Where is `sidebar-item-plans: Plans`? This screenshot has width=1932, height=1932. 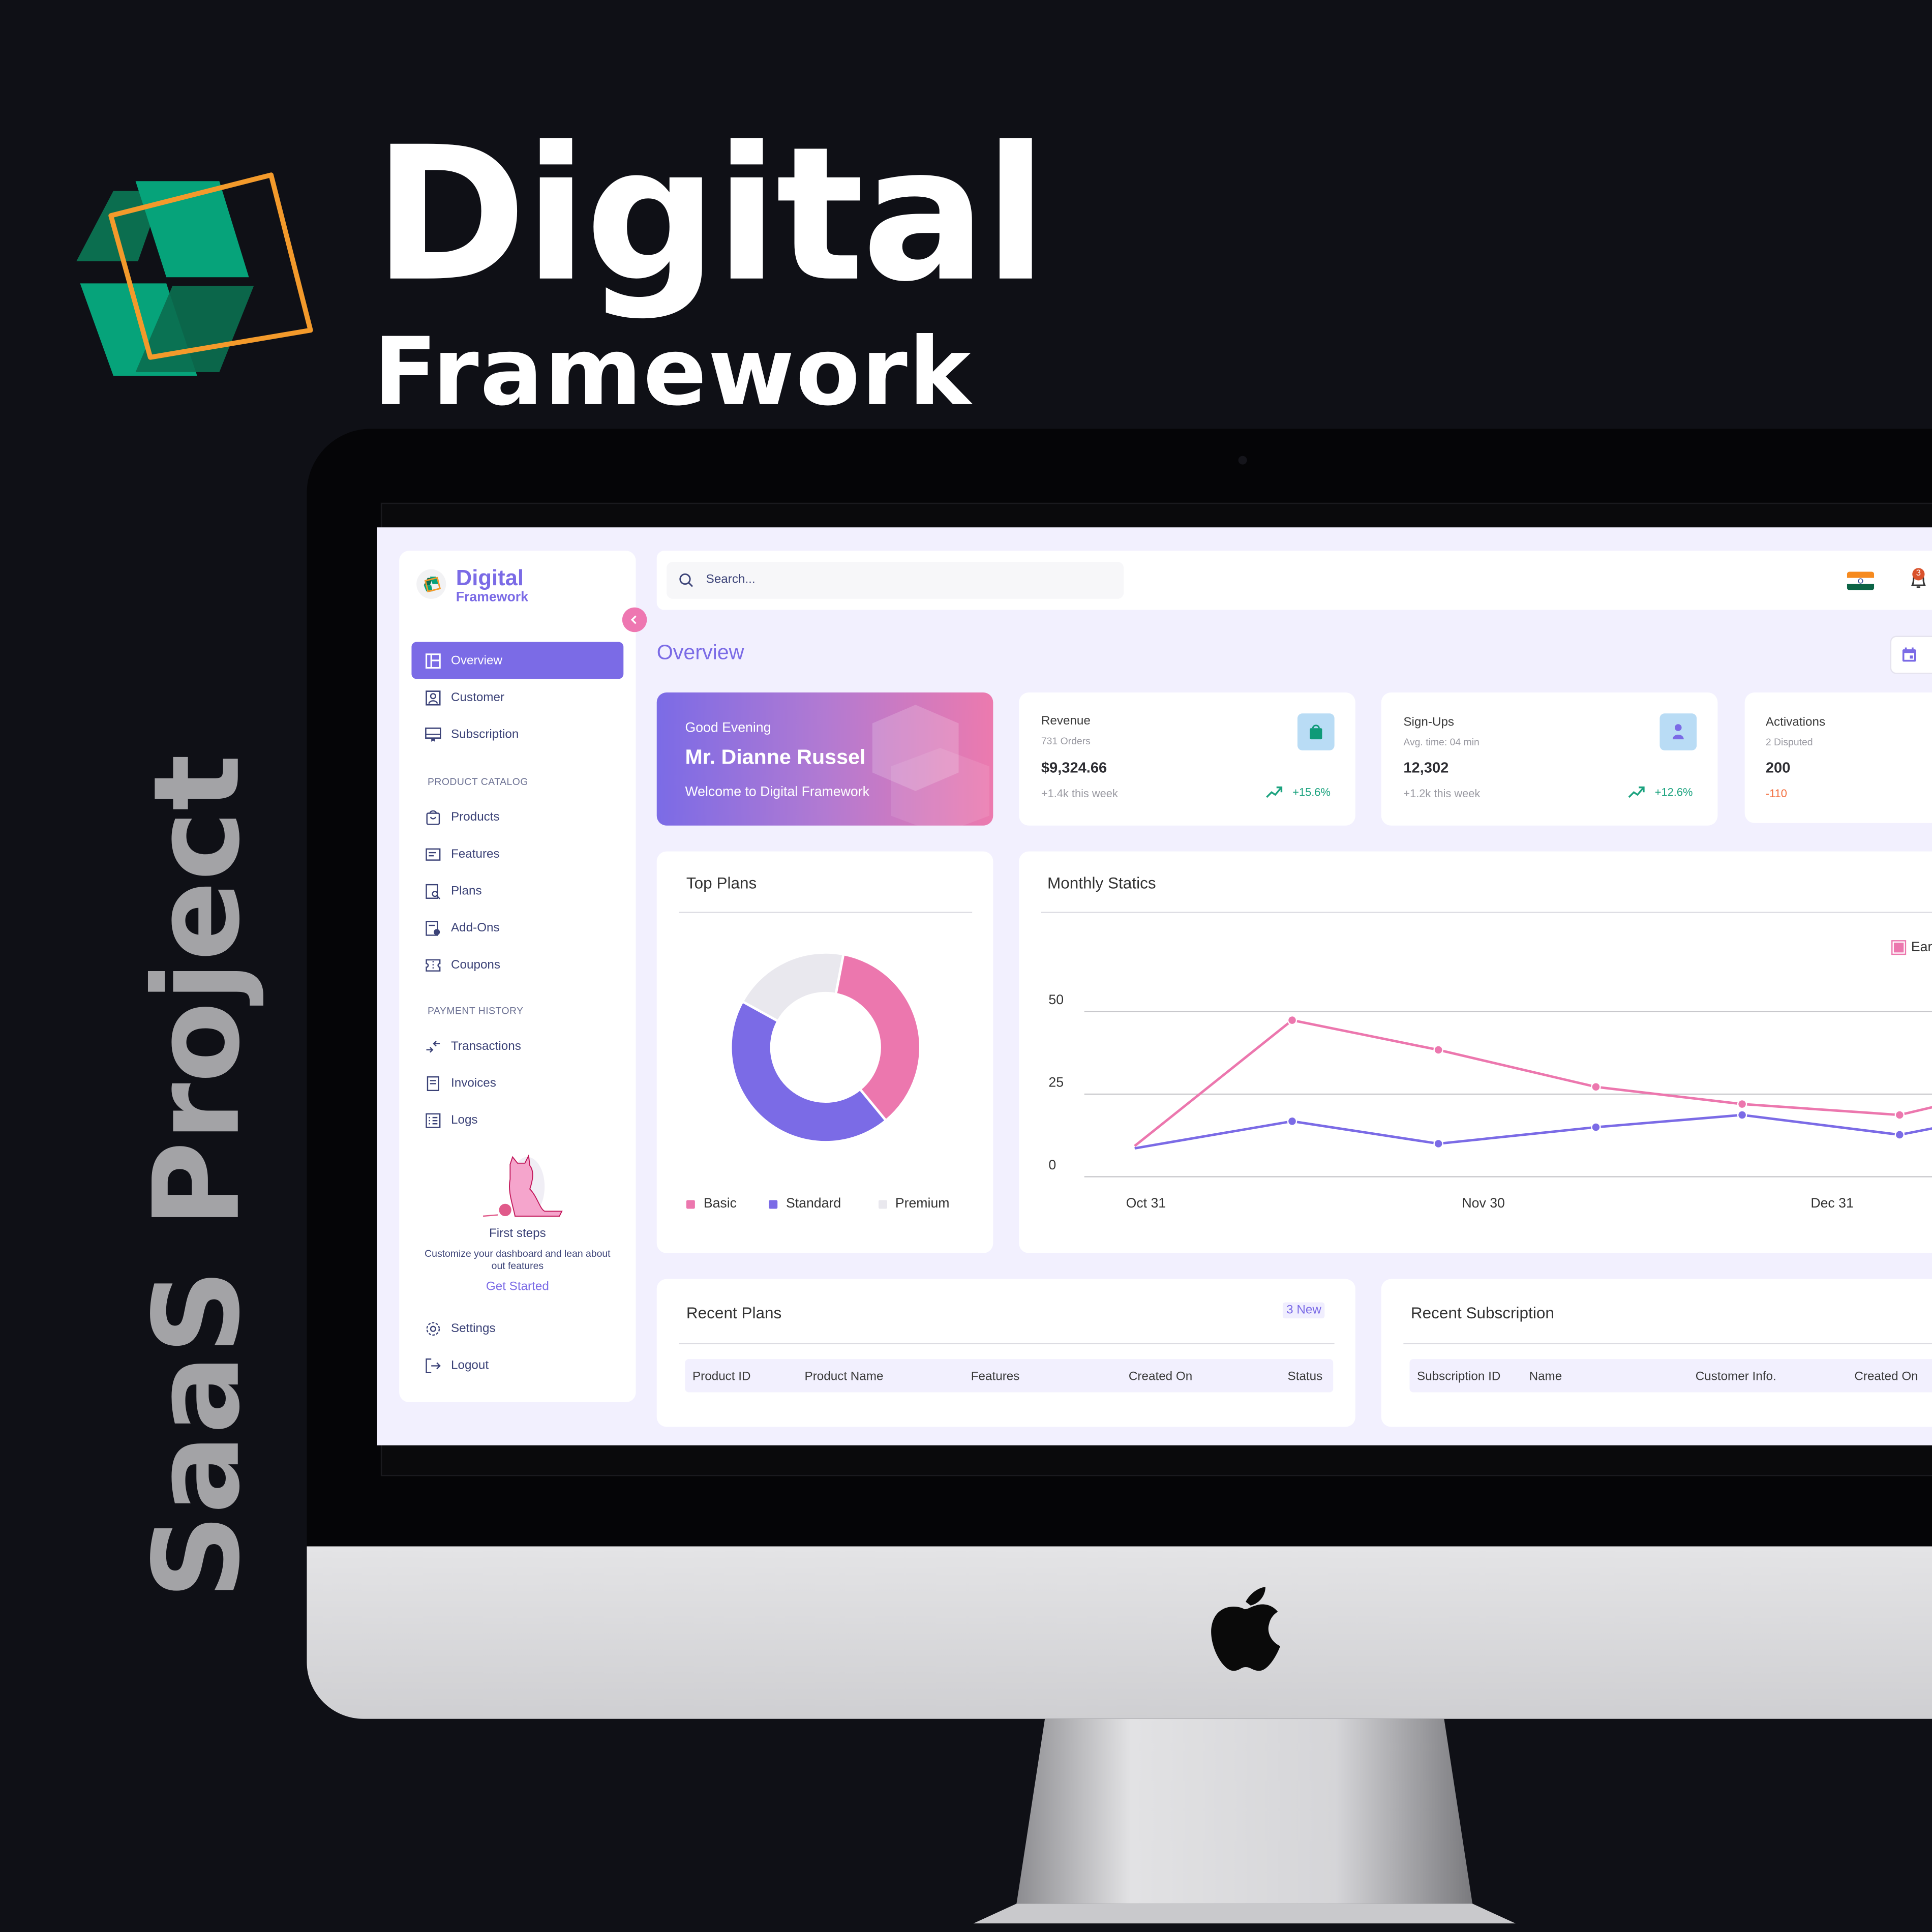 sidebar-item-plans: Plans is located at coordinates (517, 891).